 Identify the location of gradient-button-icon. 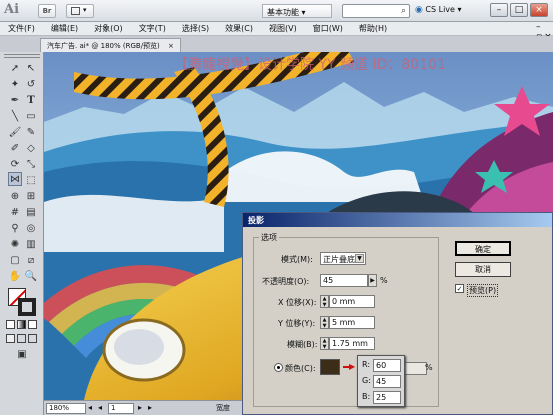
(21, 324).